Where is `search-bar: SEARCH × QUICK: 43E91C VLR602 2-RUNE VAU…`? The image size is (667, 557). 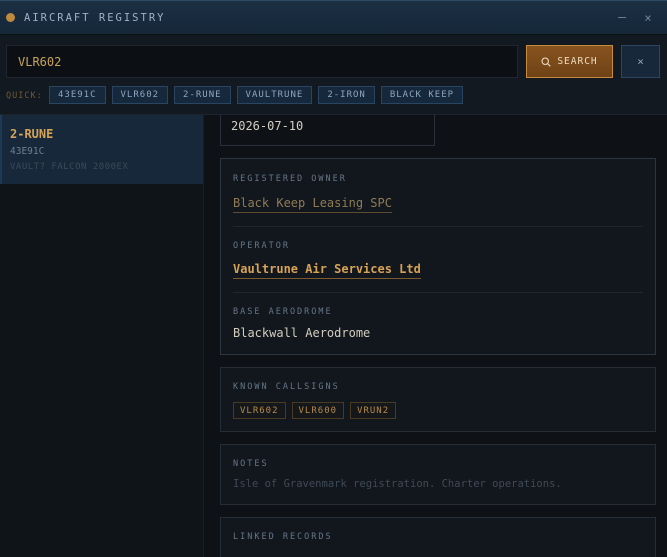
search-bar: SEARCH × QUICK: 43E91C VLR602 2-RUNE VAU… is located at coordinates (333, 75).